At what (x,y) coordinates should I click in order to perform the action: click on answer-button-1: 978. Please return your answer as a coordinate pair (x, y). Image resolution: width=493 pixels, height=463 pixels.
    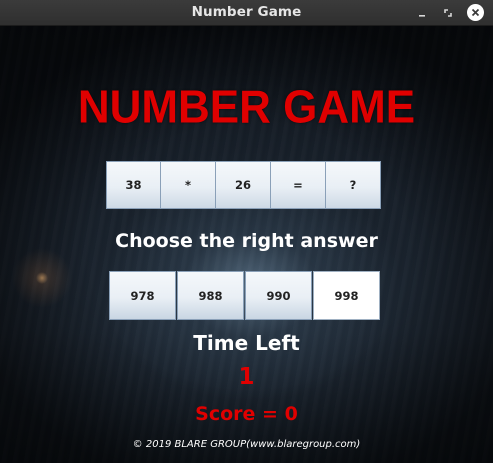
    Looking at the image, I should click on (142, 295).